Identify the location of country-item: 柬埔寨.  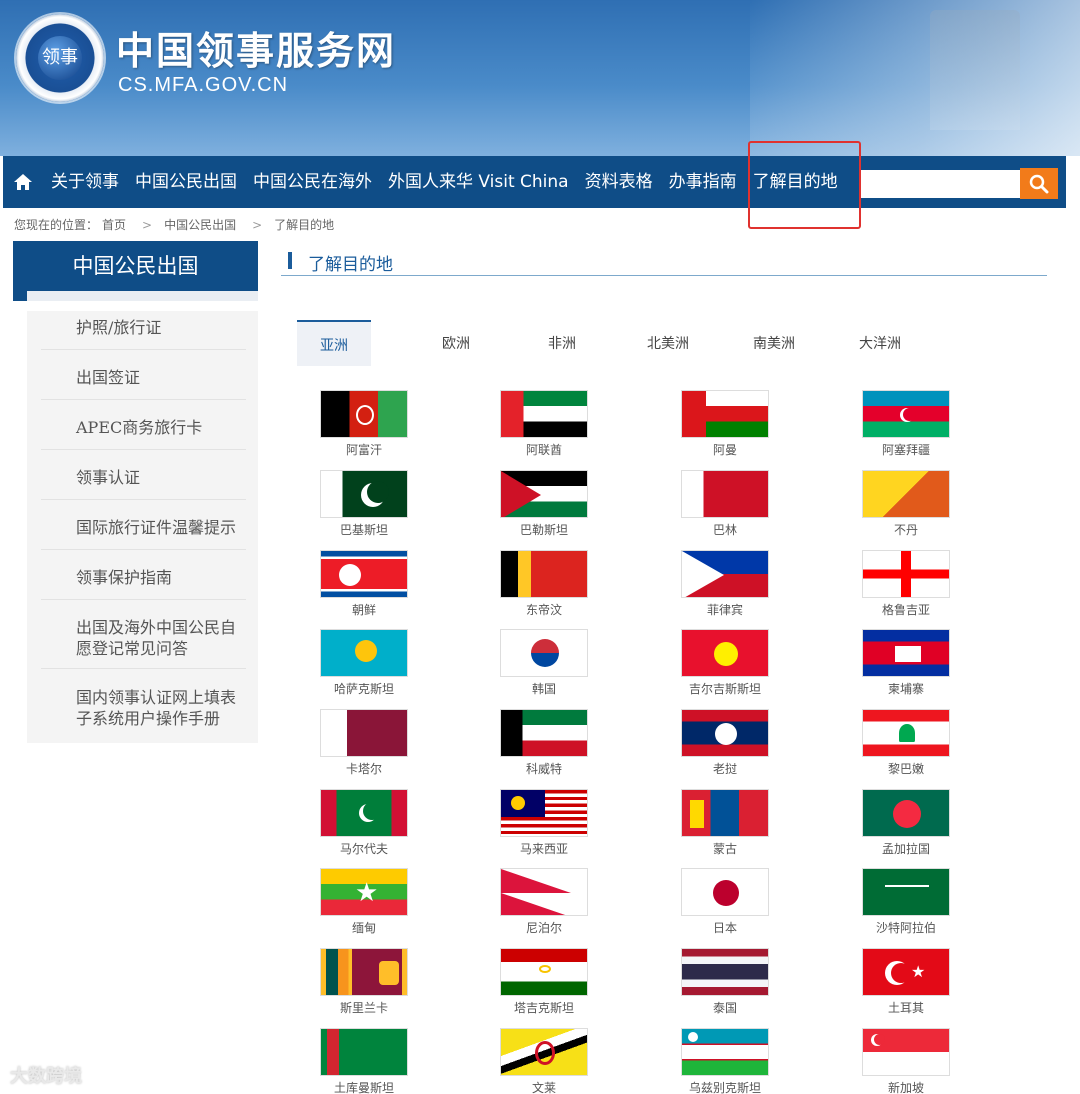
(906, 663).